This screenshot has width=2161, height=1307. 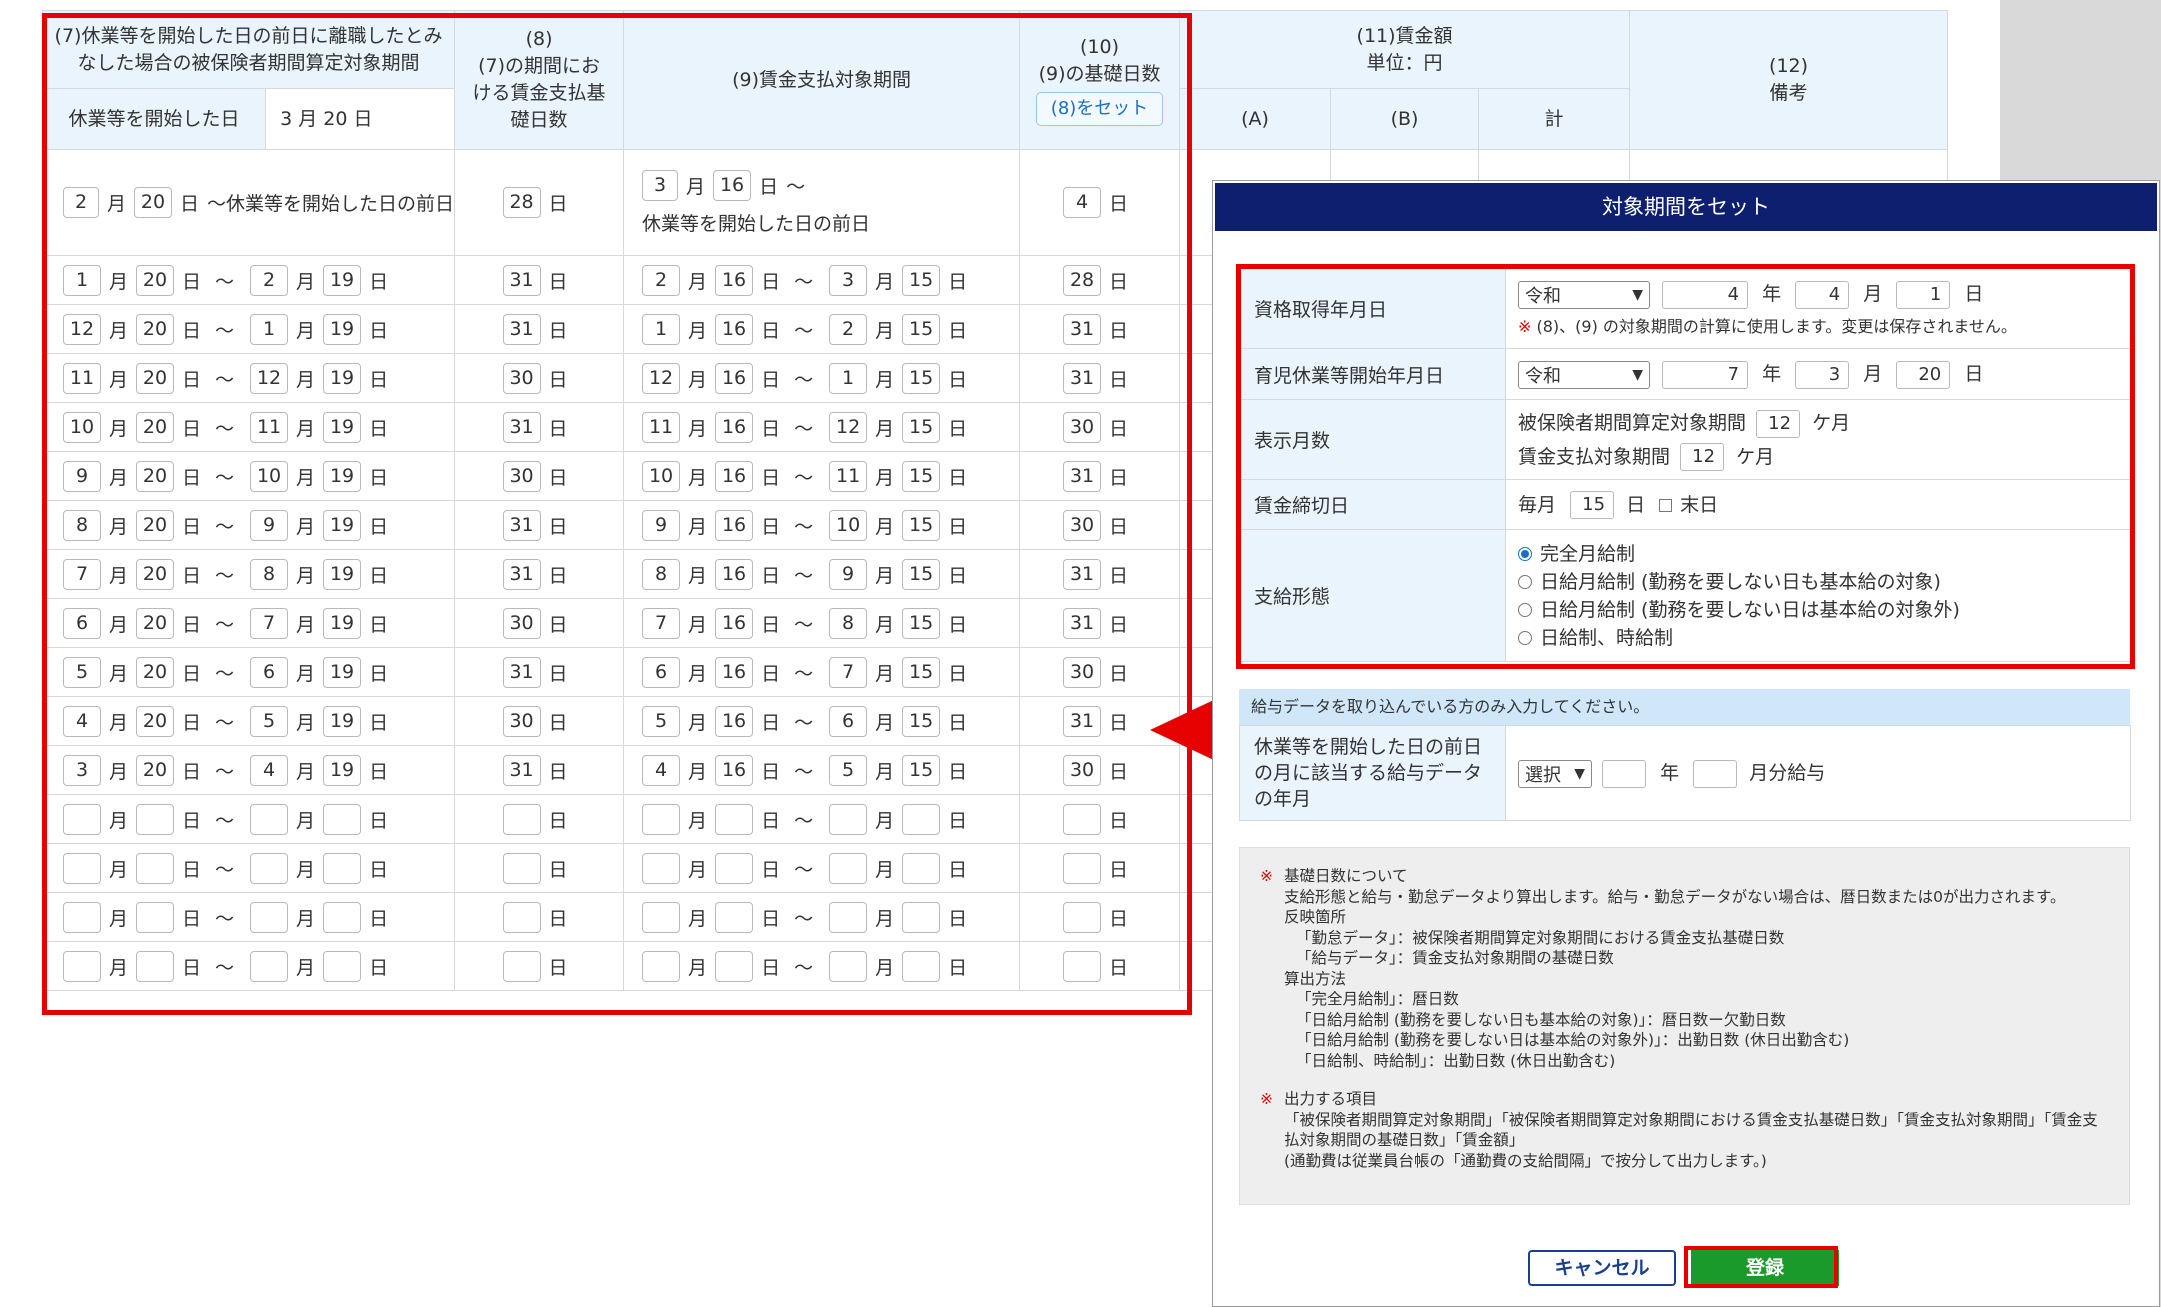 I want to click on wage-from-month-input: 6, so click(x=661, y=672).